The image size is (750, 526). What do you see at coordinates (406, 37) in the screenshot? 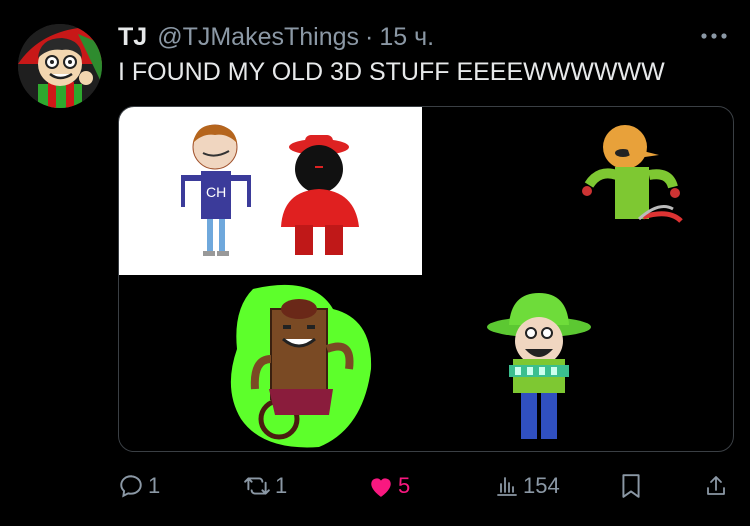
I see `timestamp: 15 ч.` at bounding box center [406, 37].